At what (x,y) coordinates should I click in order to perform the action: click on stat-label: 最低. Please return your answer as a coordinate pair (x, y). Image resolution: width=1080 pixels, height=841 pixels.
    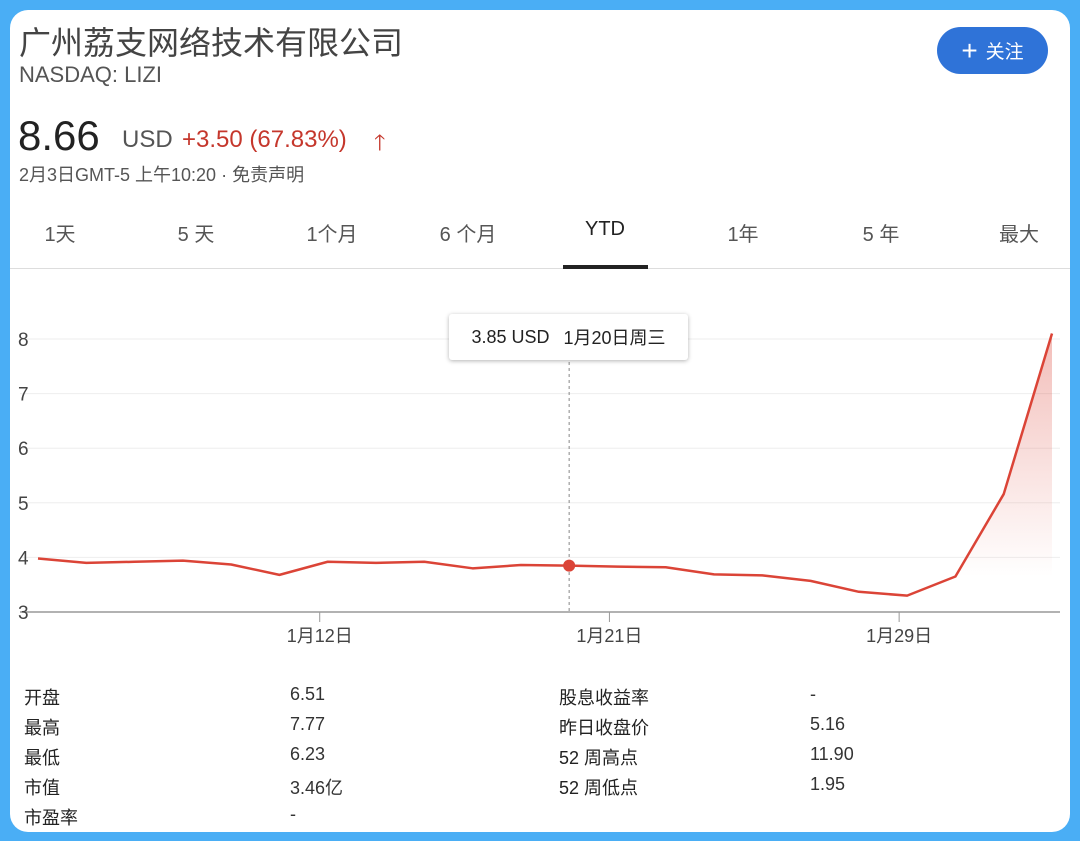
    Looking at the image, I should click on (42, 758).